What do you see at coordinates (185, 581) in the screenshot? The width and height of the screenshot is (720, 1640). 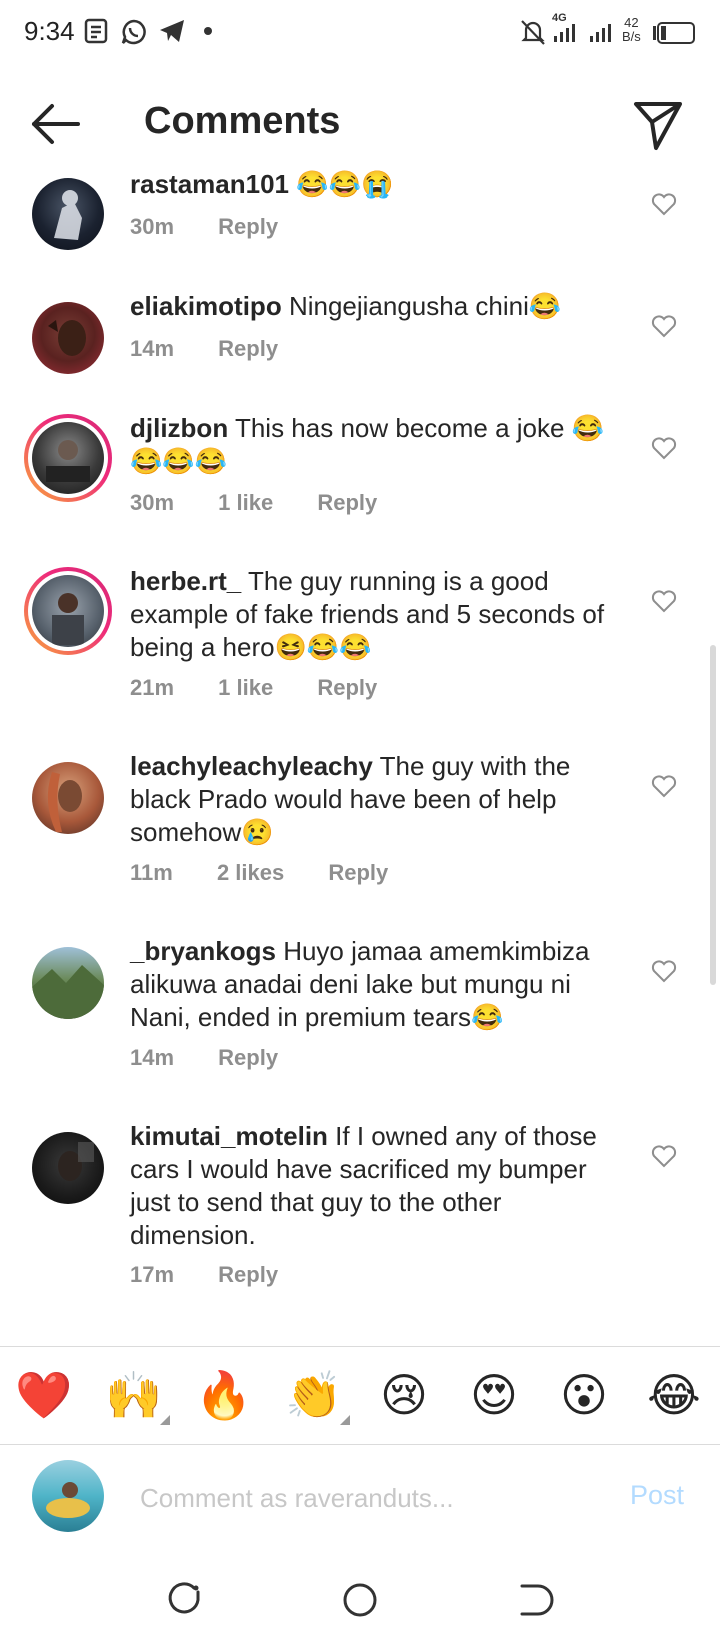 I see `comment-username: herbe.rt_` at bounding box center [185, 581].